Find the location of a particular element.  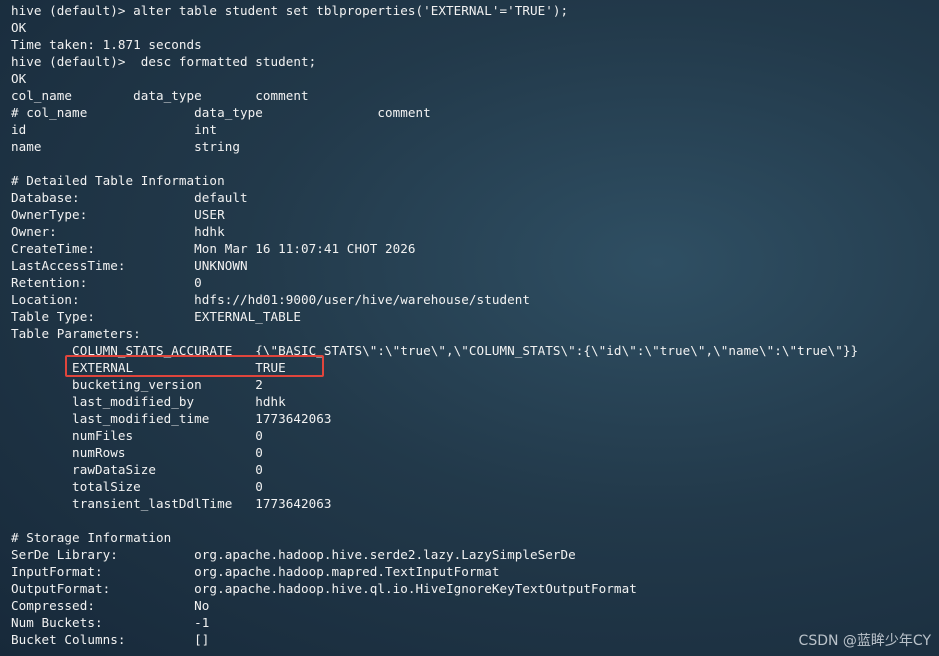

csdn-watermark: CSDN @蓝眸少年CY is located at coordinates (864, 641).